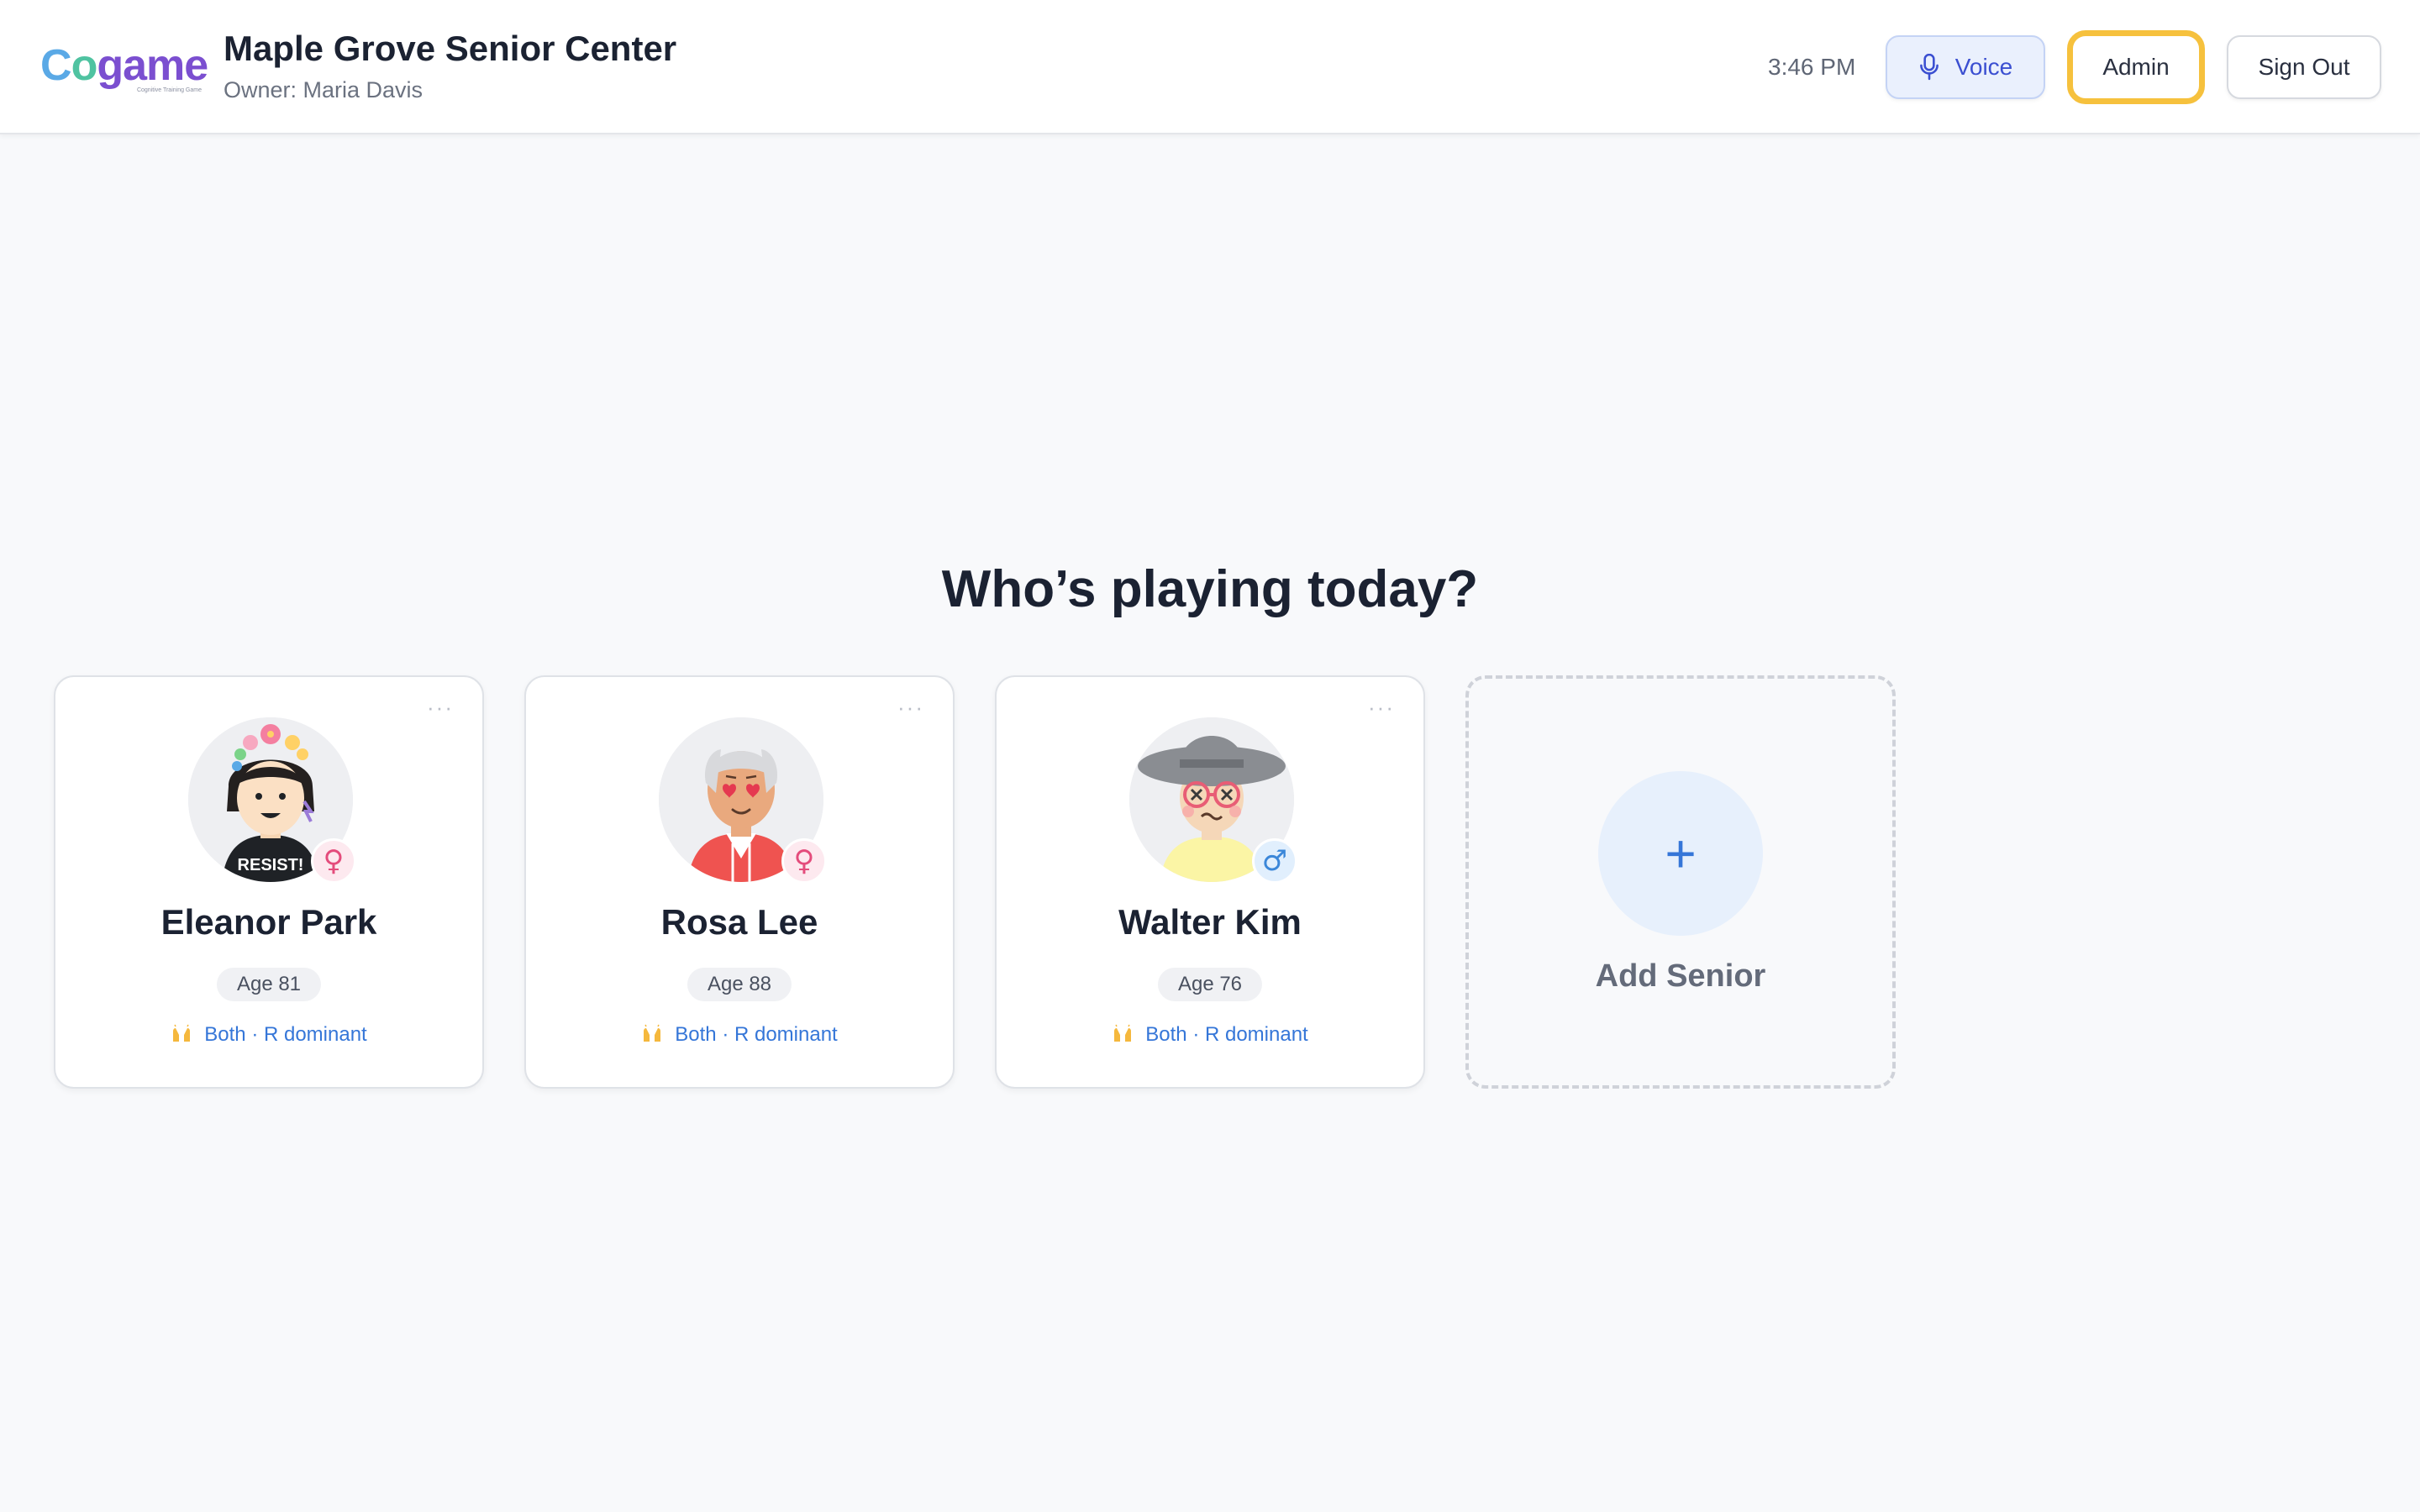  I want to click on sign-out-button: Sign Out, so click(2304, 67).